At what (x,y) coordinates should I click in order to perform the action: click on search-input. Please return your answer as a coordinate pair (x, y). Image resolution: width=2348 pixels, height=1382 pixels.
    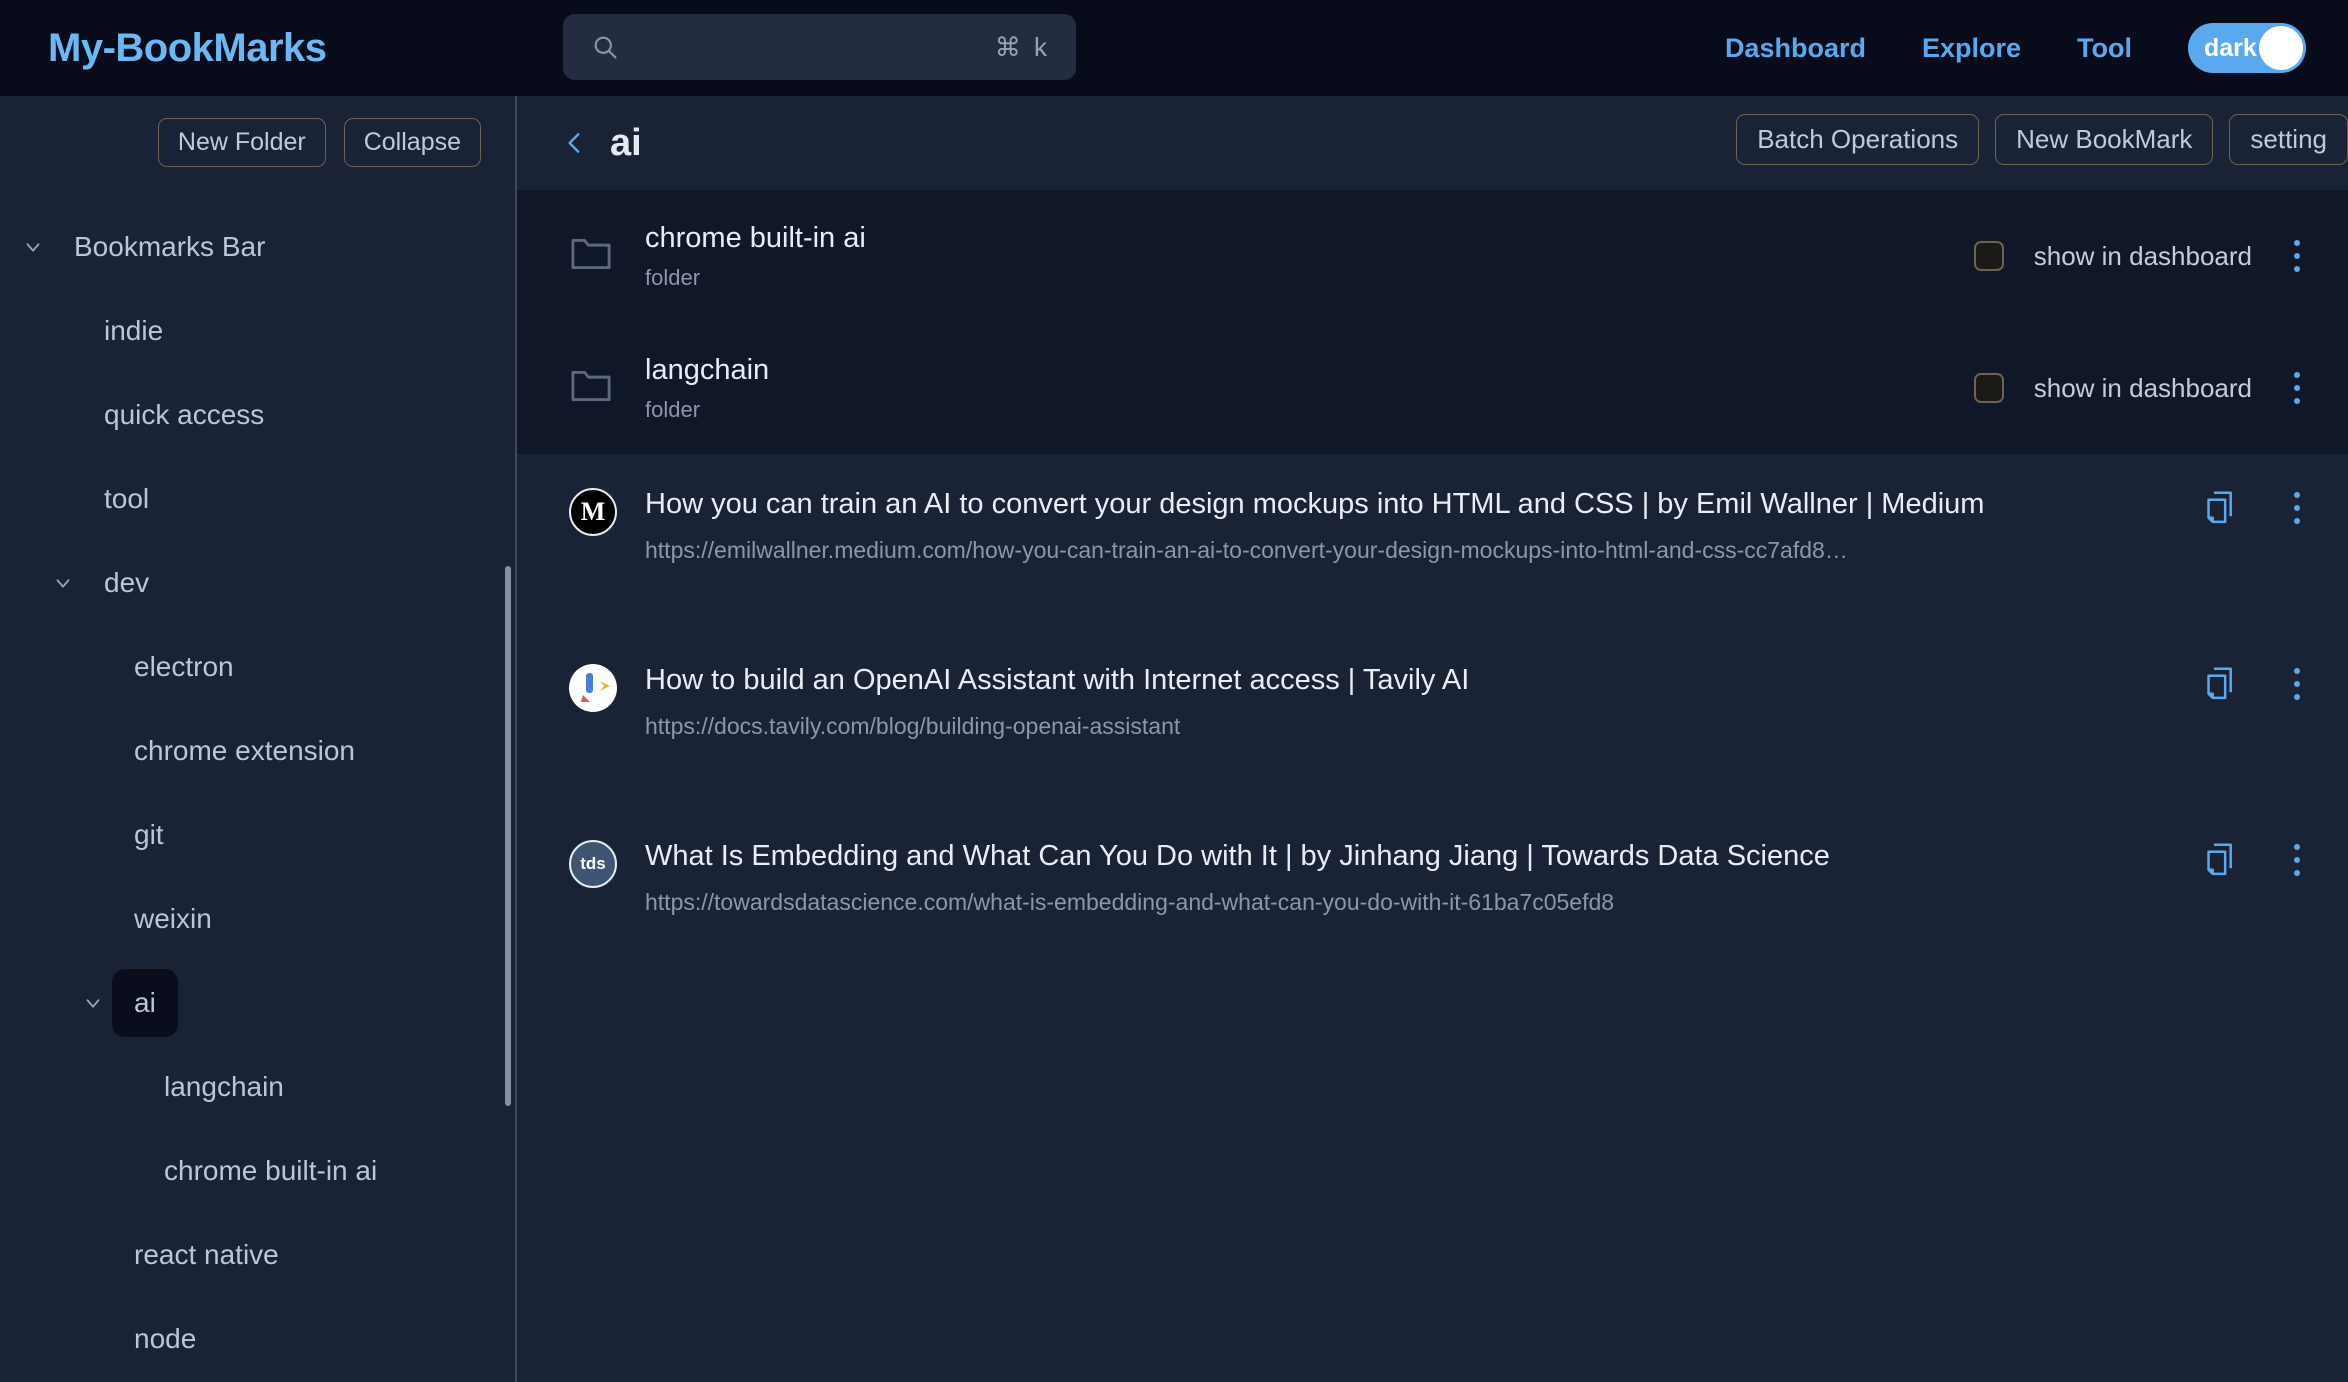
    Looking at the image, I should click on (815, 47).